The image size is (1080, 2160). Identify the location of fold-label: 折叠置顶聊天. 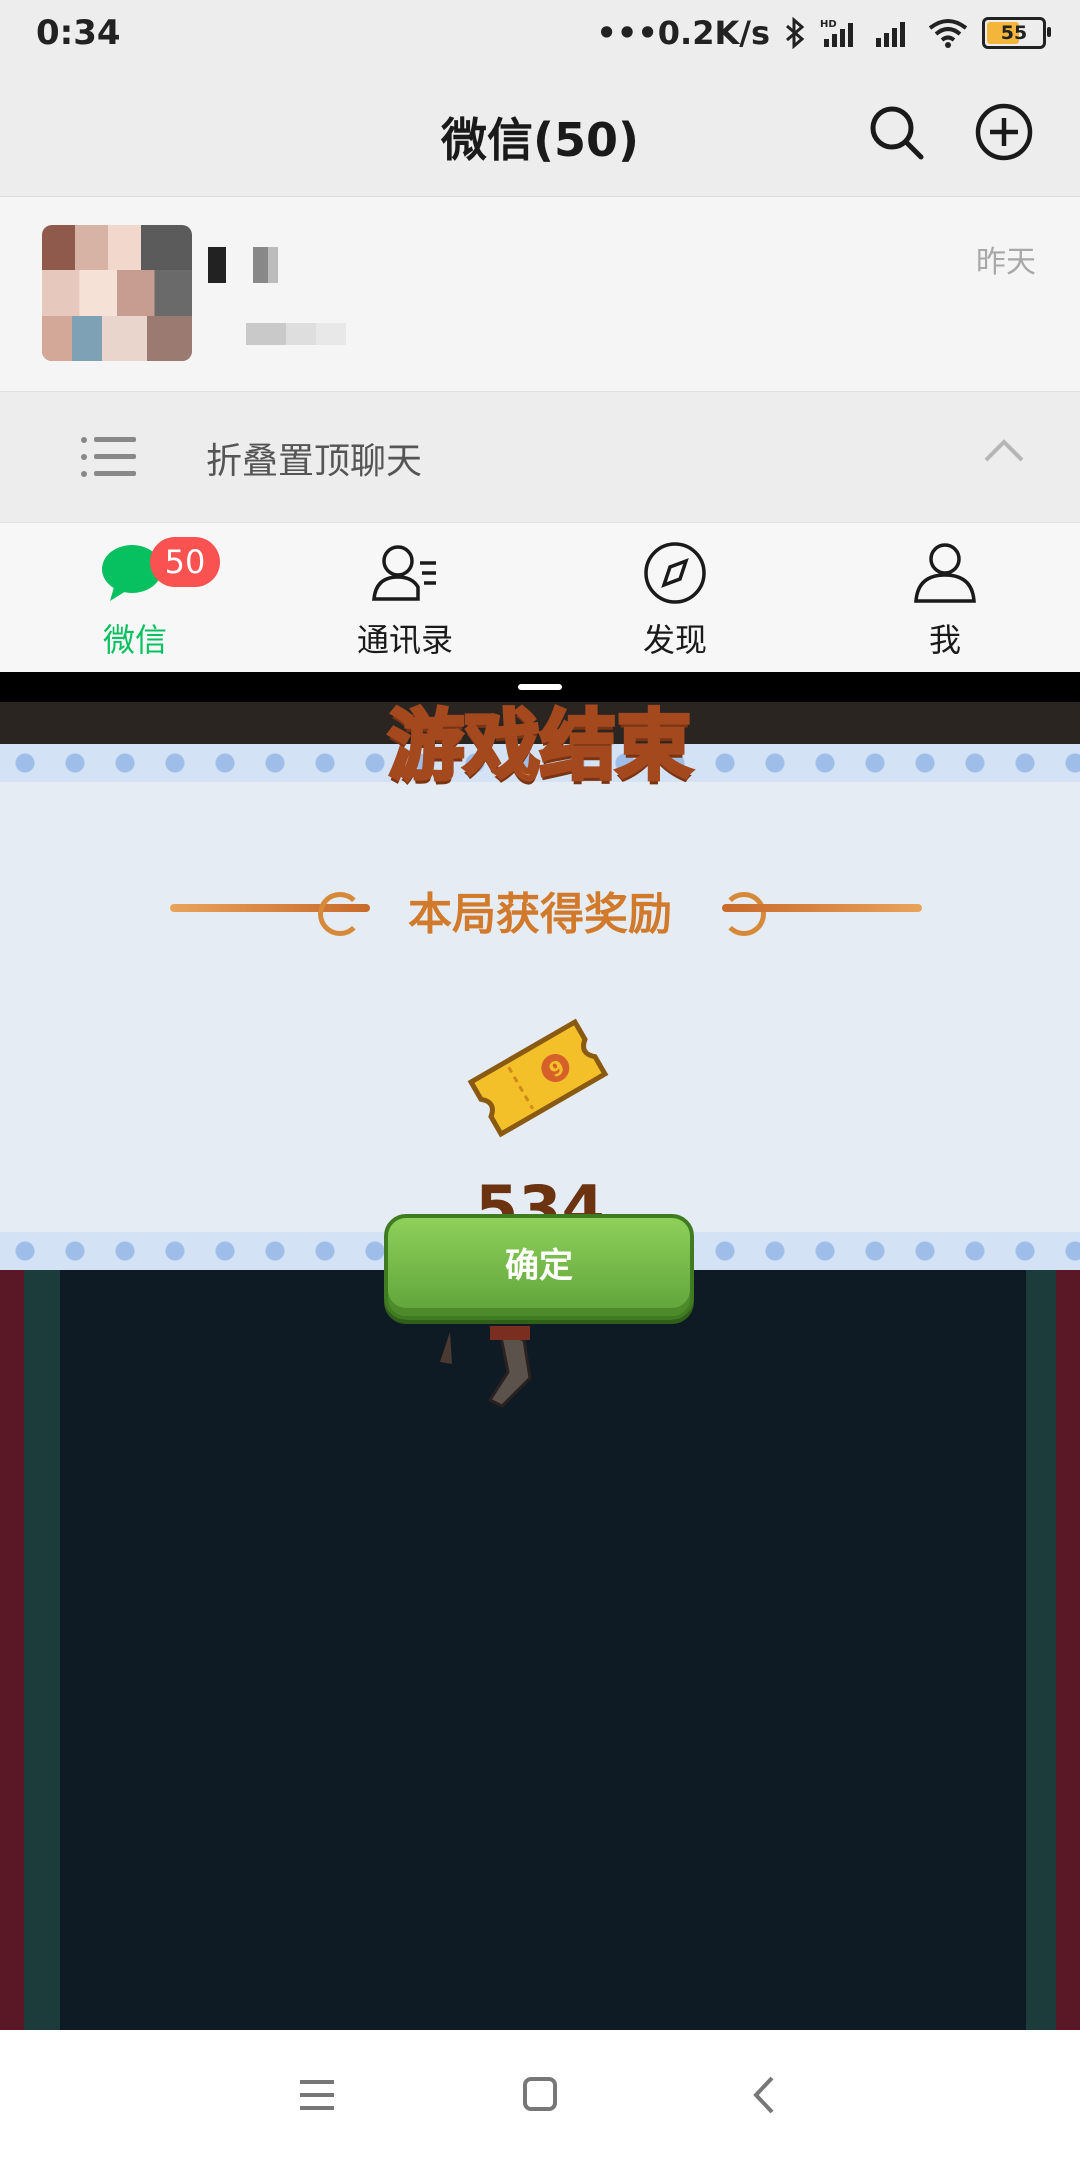
(314, 461).